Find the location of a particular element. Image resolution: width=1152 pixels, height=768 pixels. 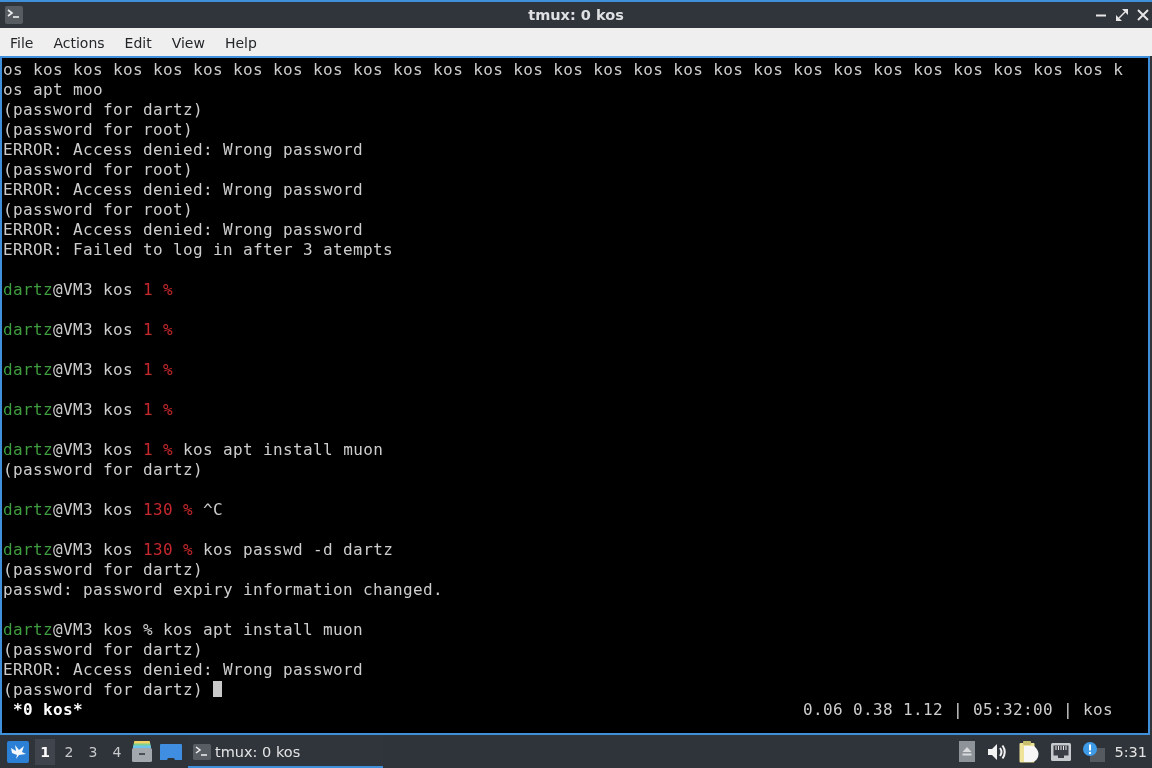

terminal-line: os apt moo is located at coordinates (53, 89).